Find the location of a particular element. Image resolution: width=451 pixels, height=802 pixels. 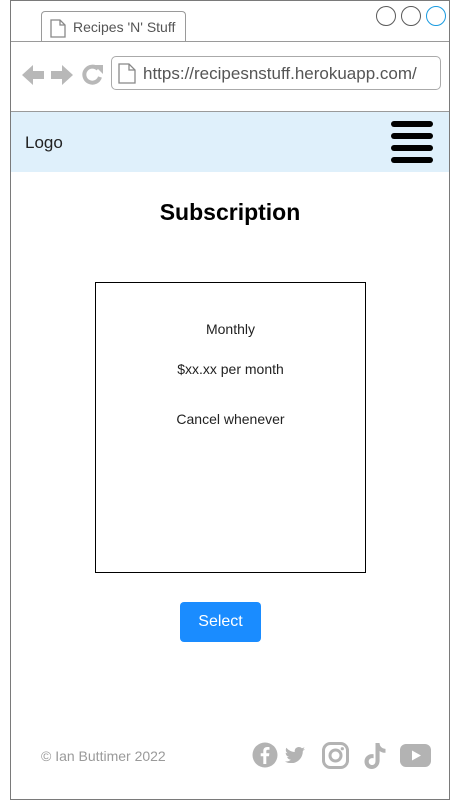

tiktok-icon is located at coordinates (375, 756).